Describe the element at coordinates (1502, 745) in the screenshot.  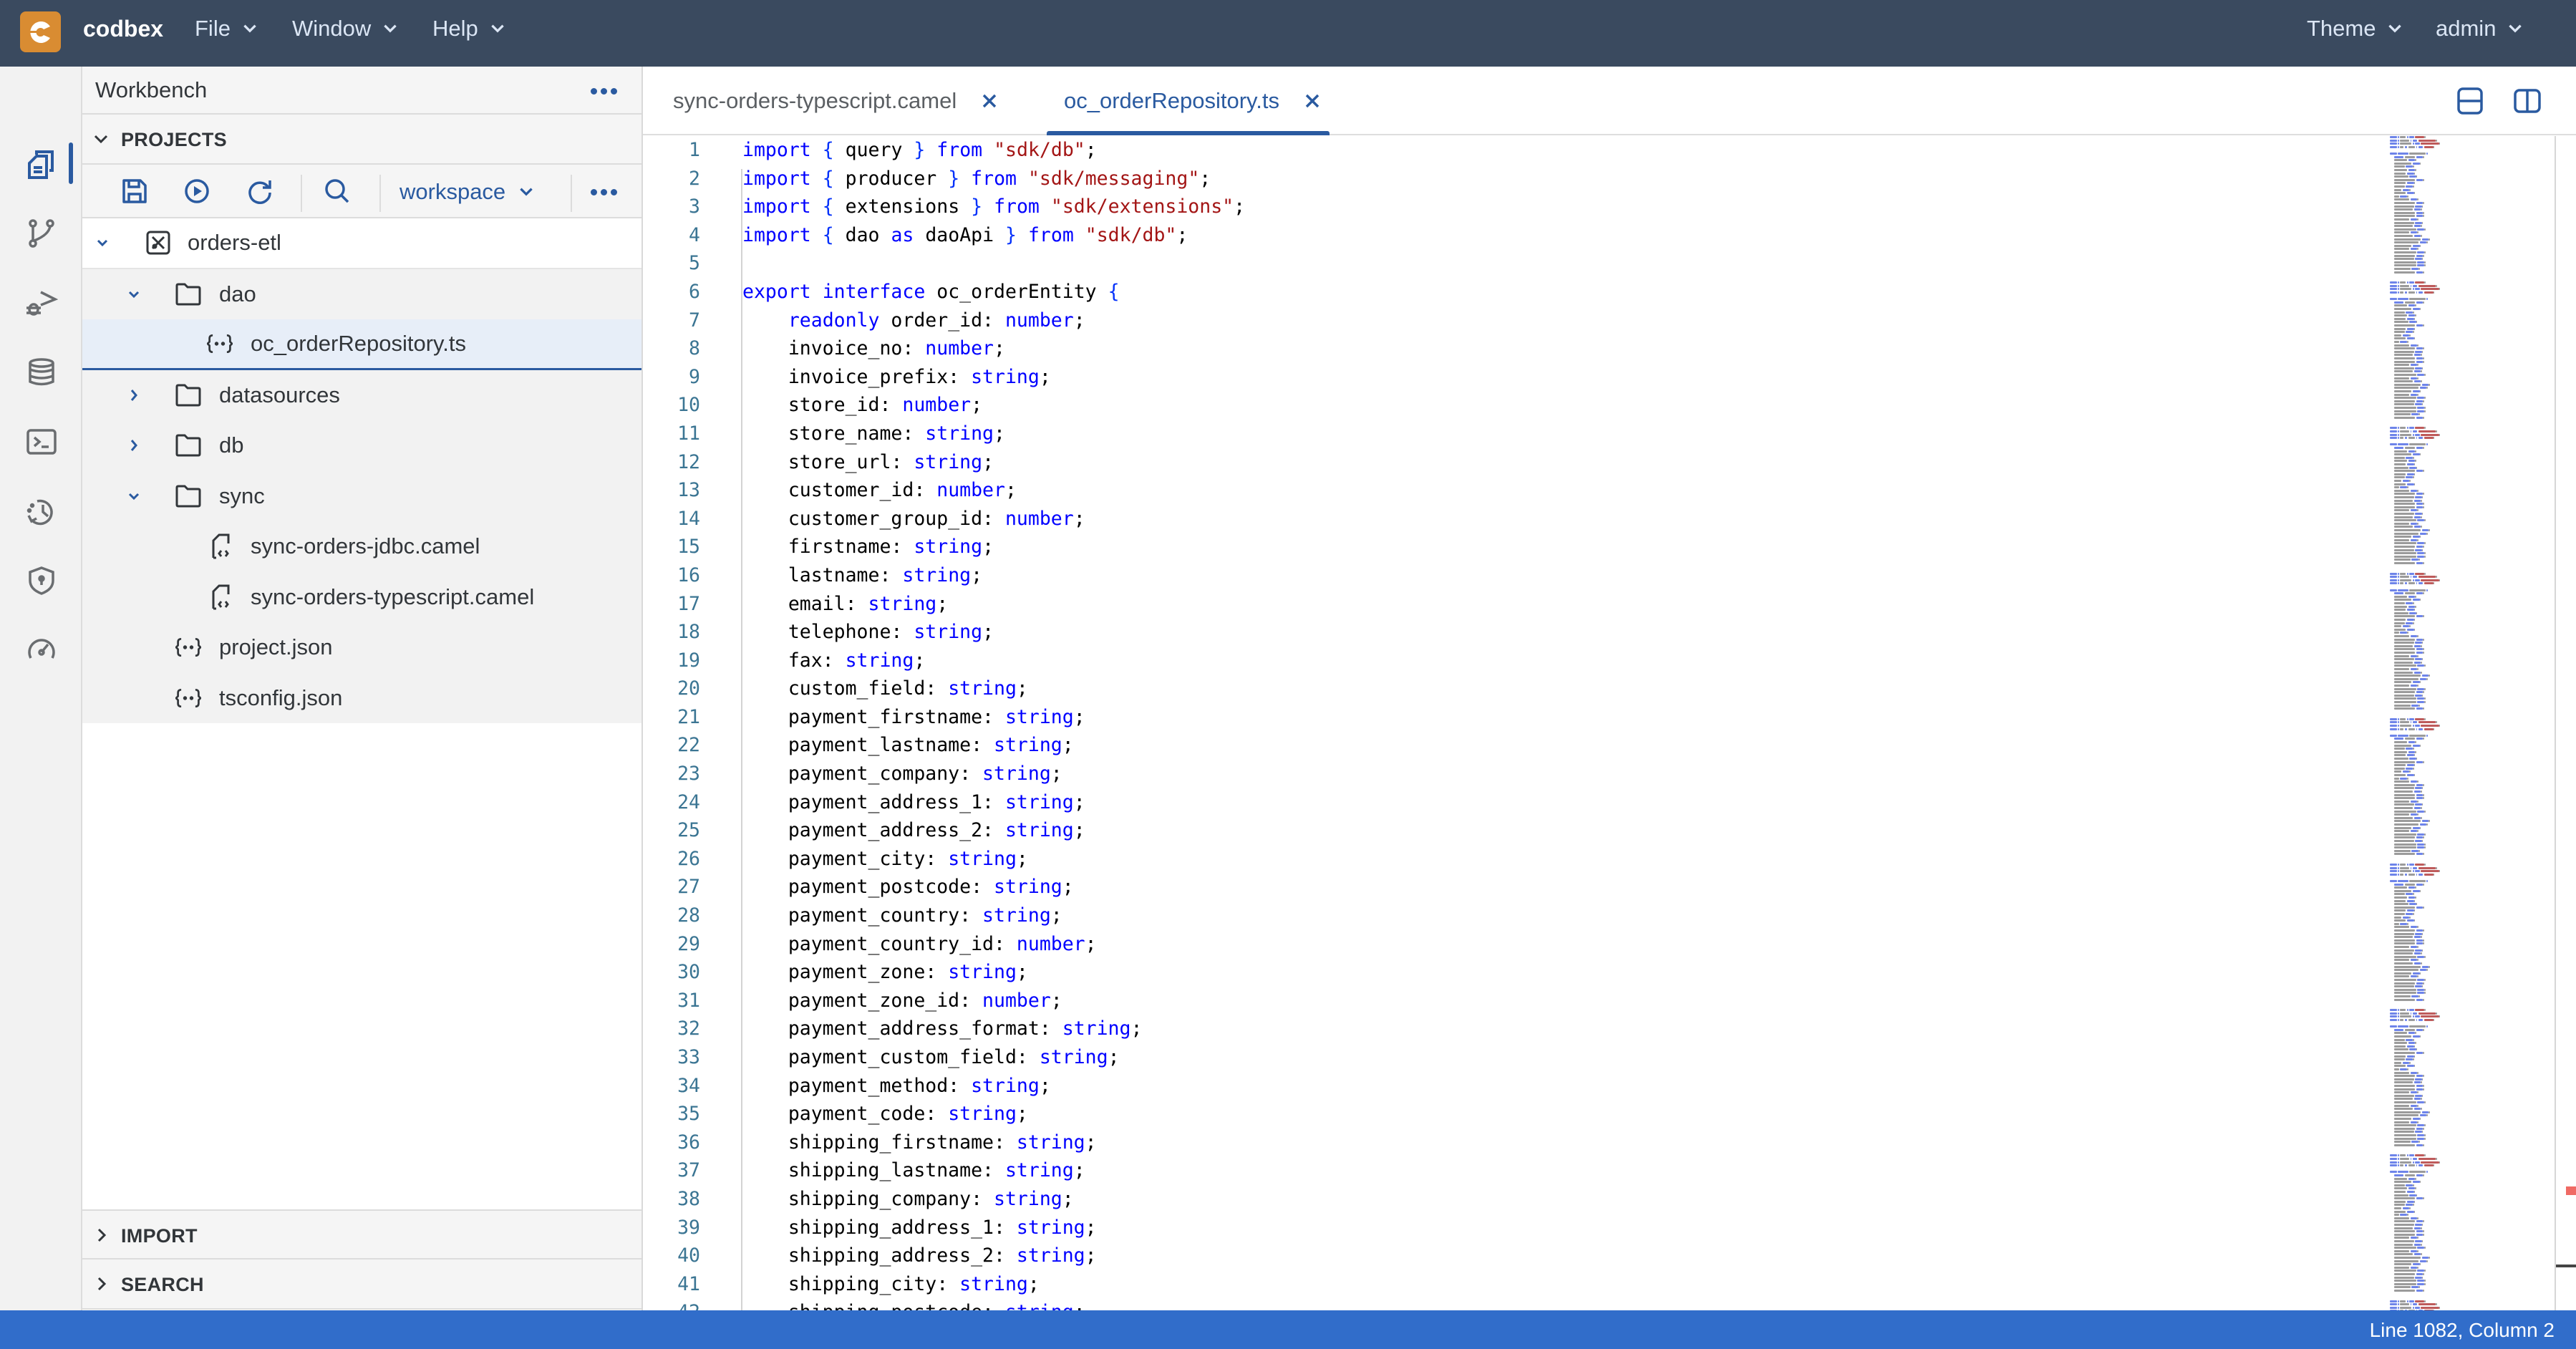
I see `code-line: 22 payment_lastname: string;` at that location.